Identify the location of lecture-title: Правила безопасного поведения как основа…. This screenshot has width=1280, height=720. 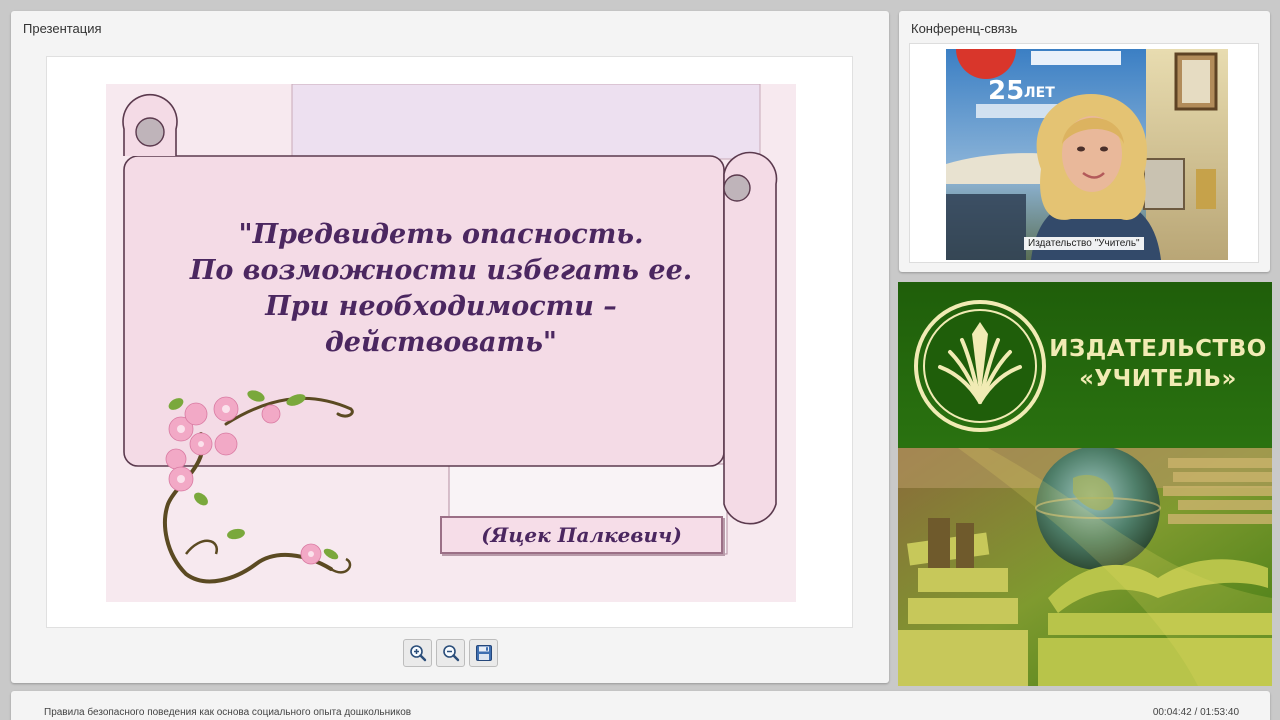
(228, 712).